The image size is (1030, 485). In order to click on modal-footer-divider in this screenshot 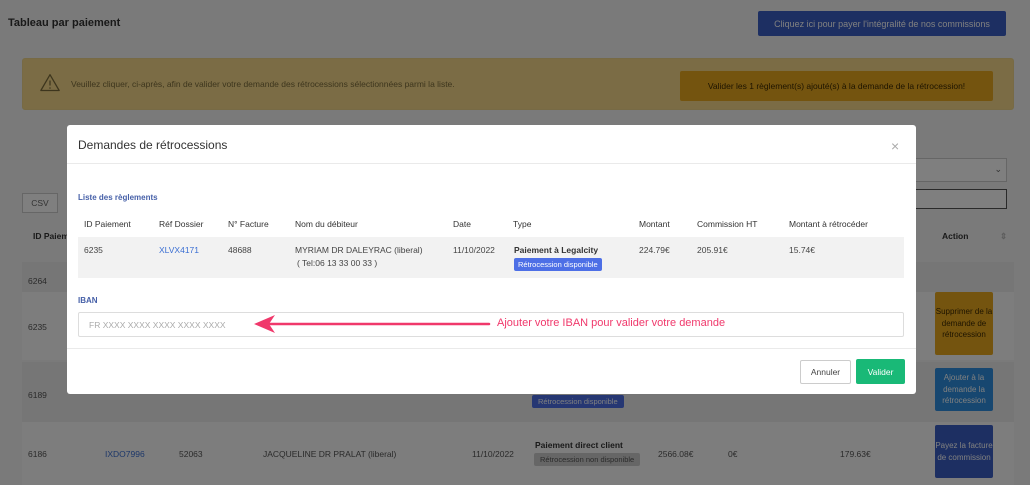, I will do `click(491, 348)`.